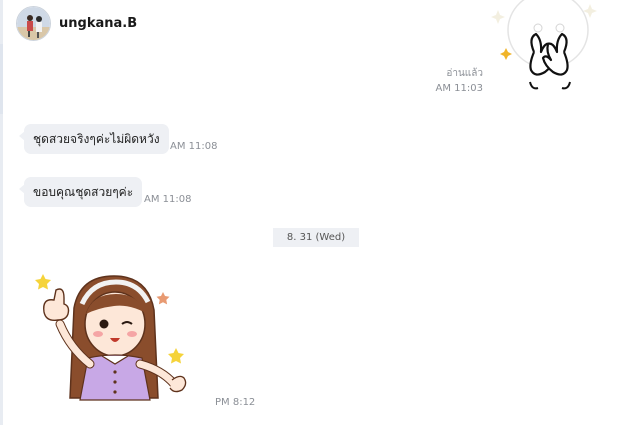 This screenshot has height=425, width=624. I want to click on read-label: อ่านแล้ว, so click(464, 73).